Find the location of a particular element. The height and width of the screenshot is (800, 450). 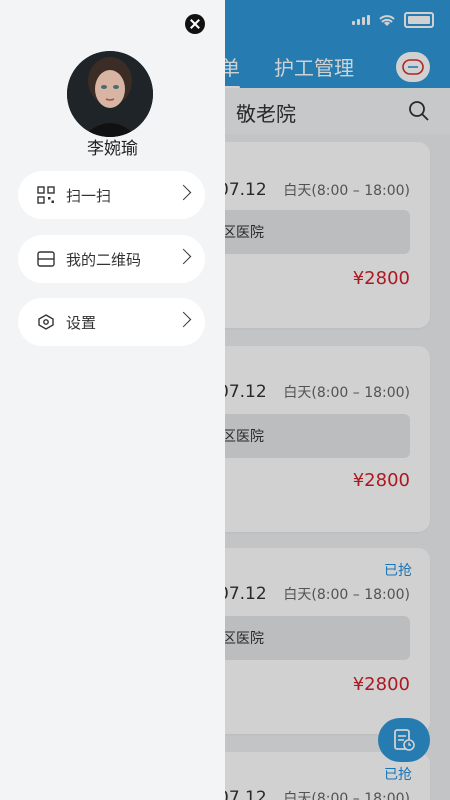

avatar is located at coordinates (110, 94).